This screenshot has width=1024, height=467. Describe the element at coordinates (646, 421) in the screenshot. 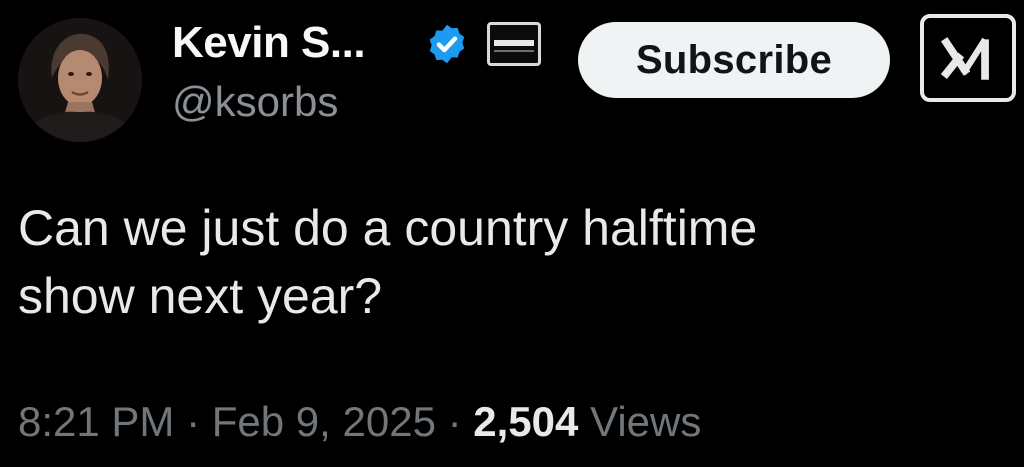

I see `views-label: Views` at that location.